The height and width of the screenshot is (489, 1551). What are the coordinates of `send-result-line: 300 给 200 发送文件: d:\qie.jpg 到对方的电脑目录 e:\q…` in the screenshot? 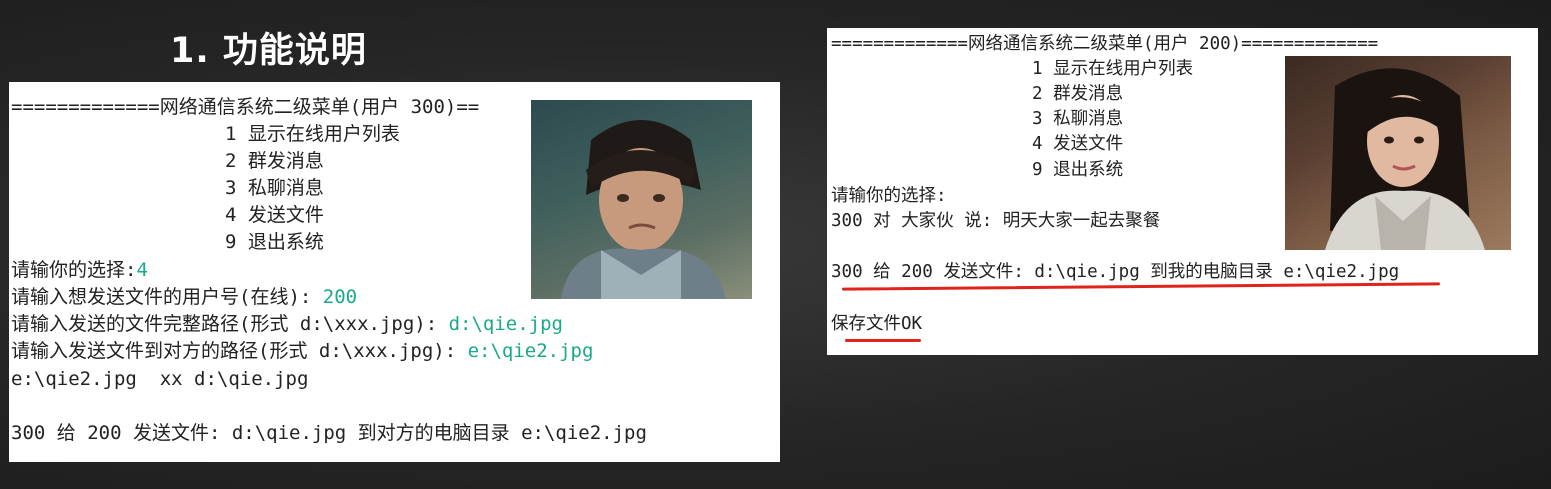 It's located at (329, 433).